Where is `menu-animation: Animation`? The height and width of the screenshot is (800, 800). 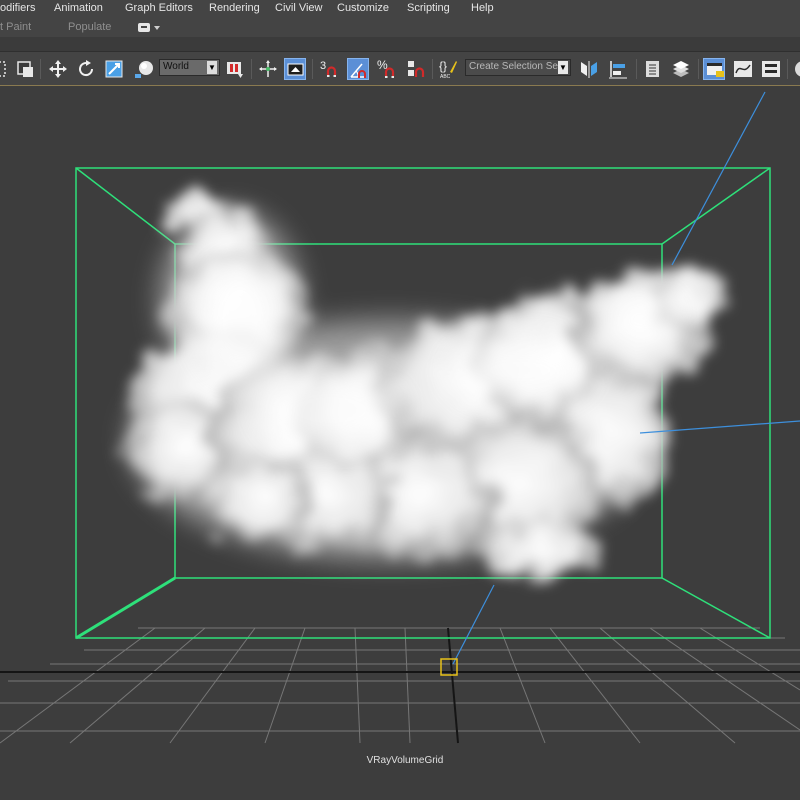 menu-animation: Animation is located at coordinates (78, 8).